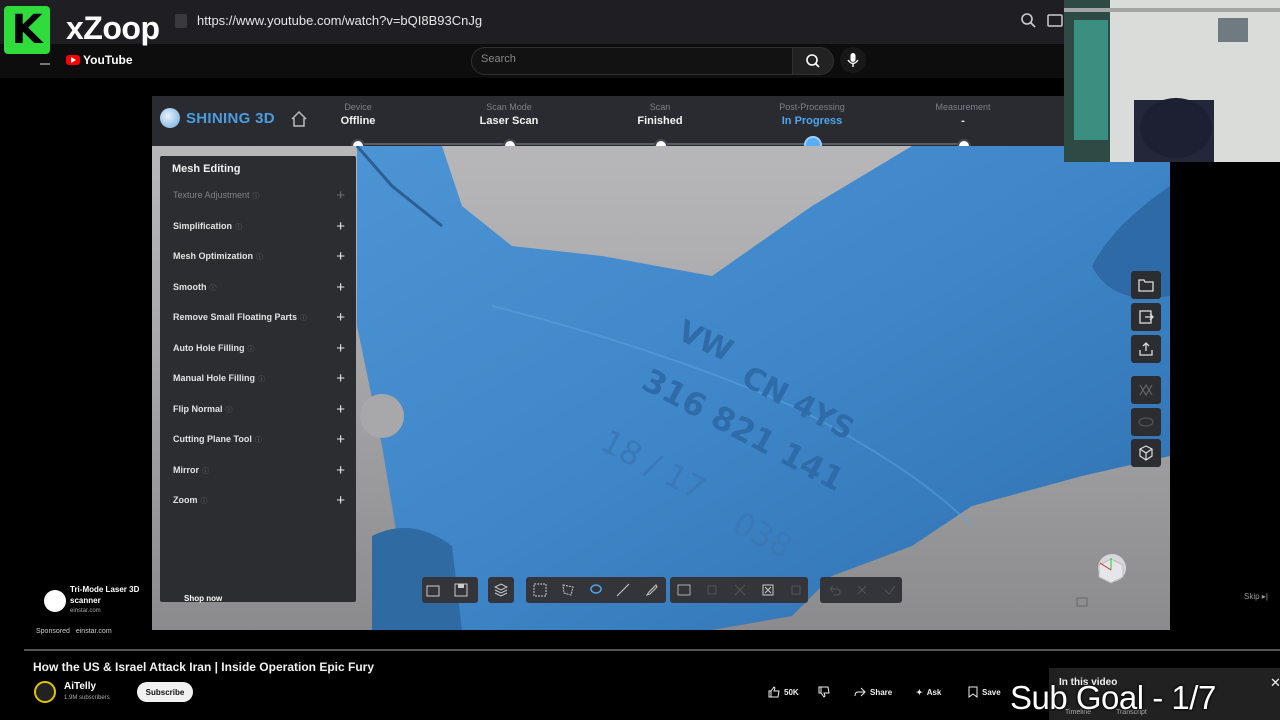 The width and height of the screenshot is (1280, 720). Describe the element at coordinates (501, 590) in the screenshot. I see `layers-button` at that location.